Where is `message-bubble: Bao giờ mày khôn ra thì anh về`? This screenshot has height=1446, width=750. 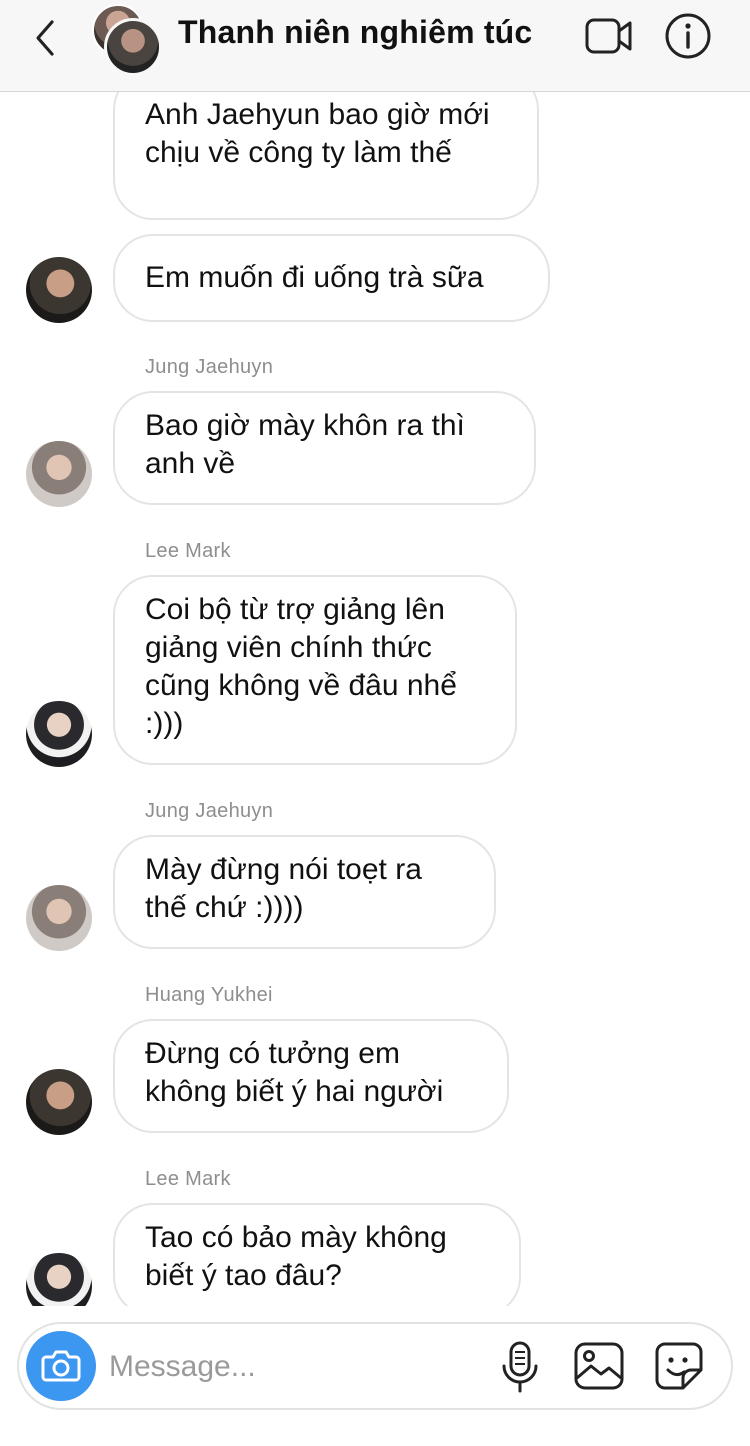
message-bubble: Bao giờ mày khôn ra thì anh về is located at coordinates (324, 448).